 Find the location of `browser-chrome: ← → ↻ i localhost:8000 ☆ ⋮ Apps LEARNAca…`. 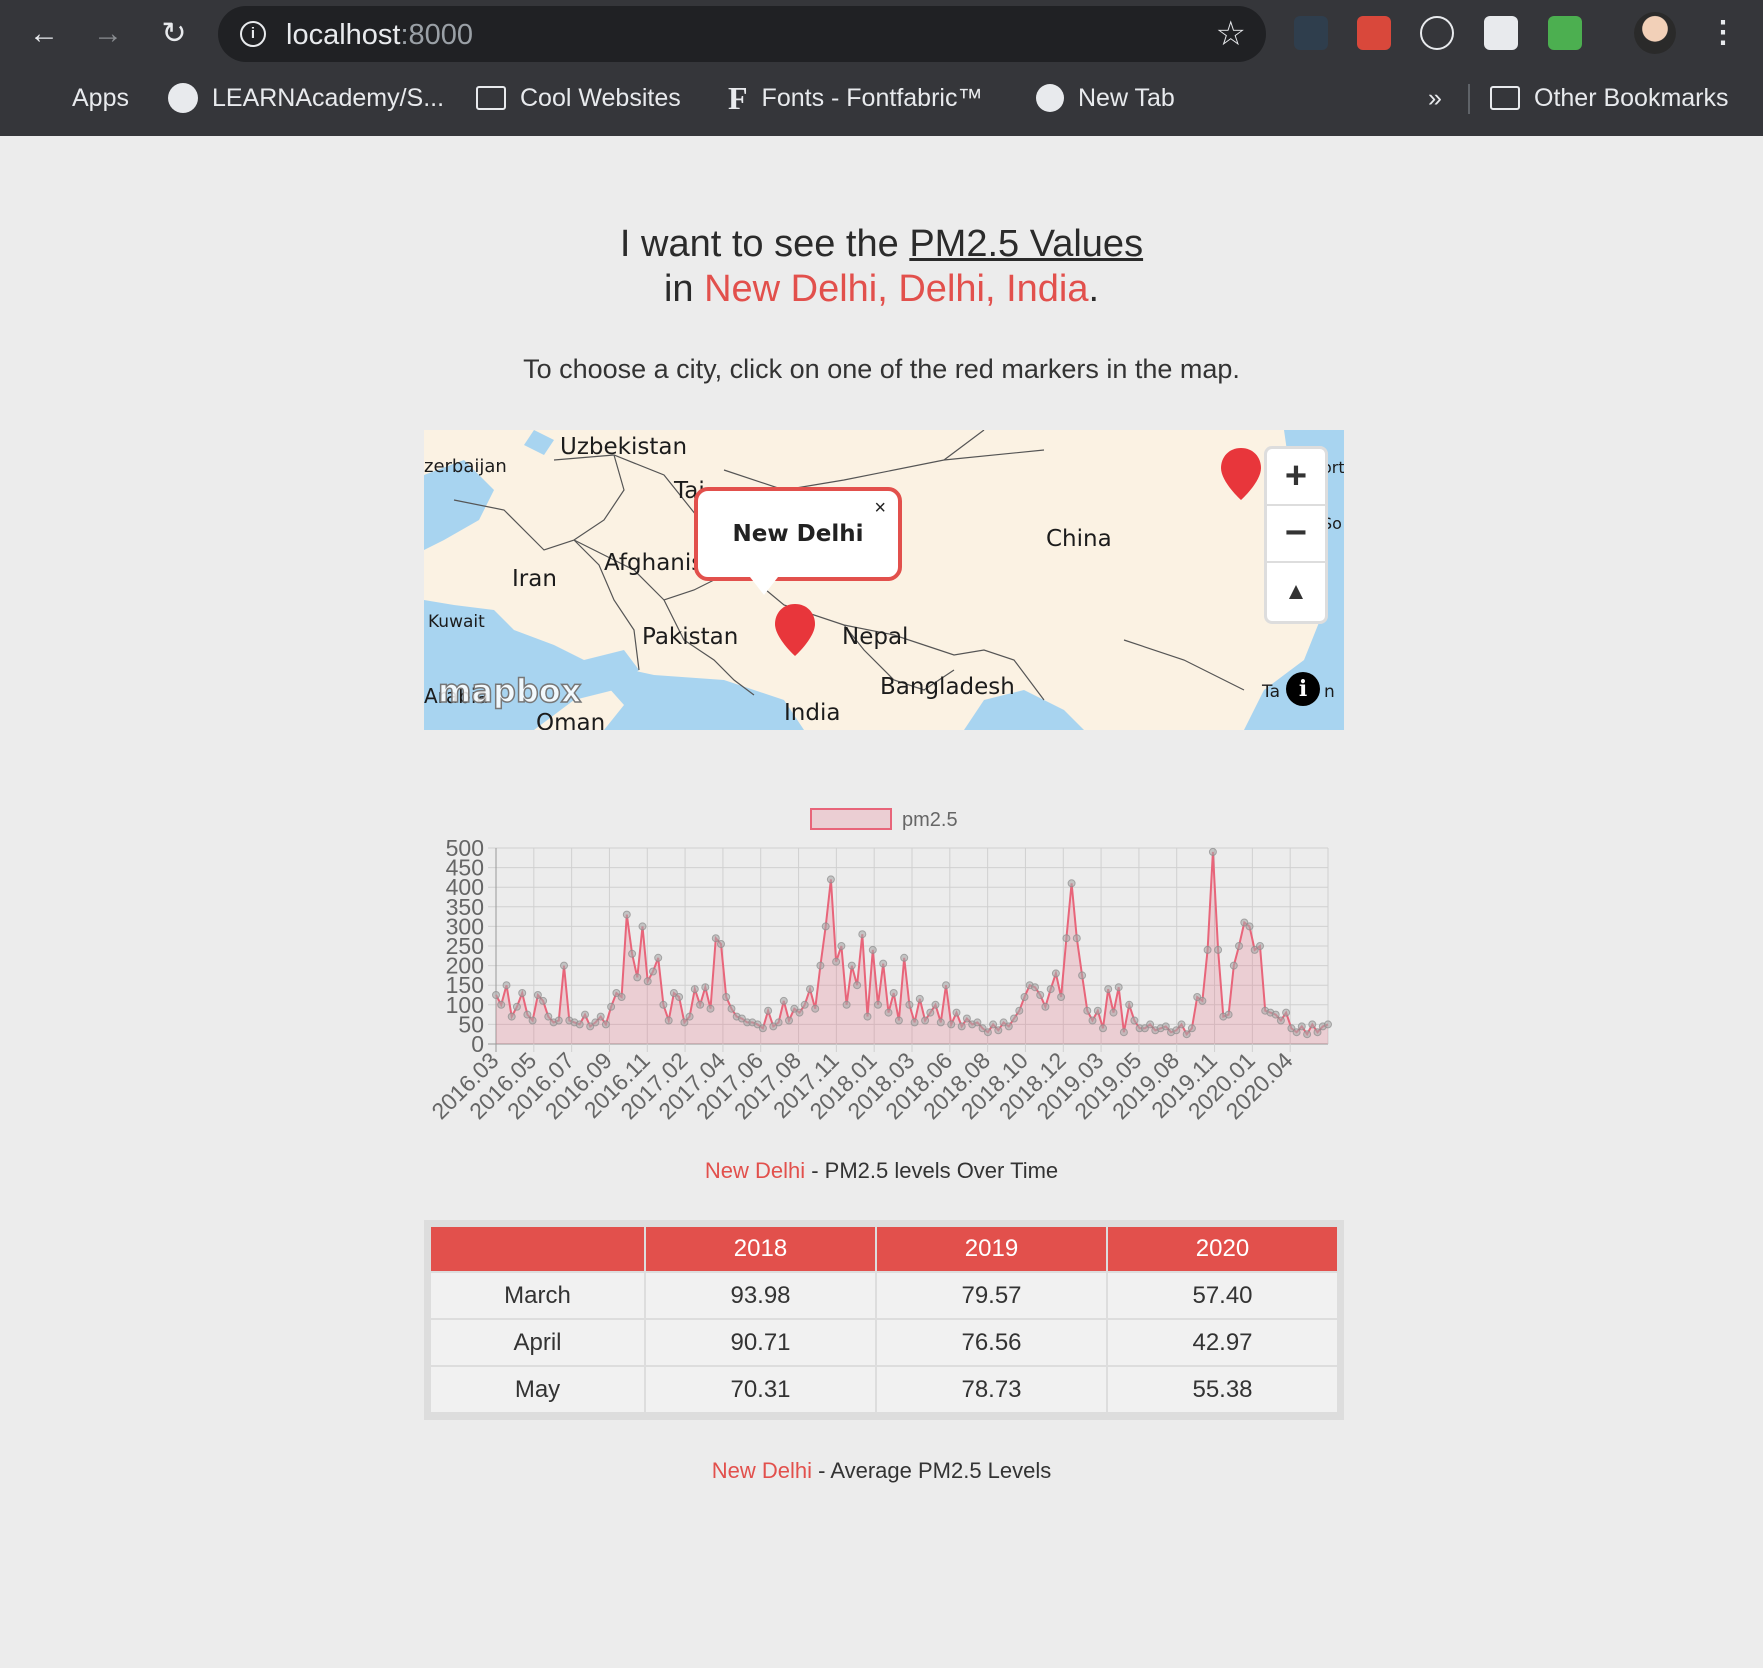

browser-chrome: ← → ↻ i localhost:8000 ☆ ⋮ Apps LEARNAca… is located at coordinates (881, 68).